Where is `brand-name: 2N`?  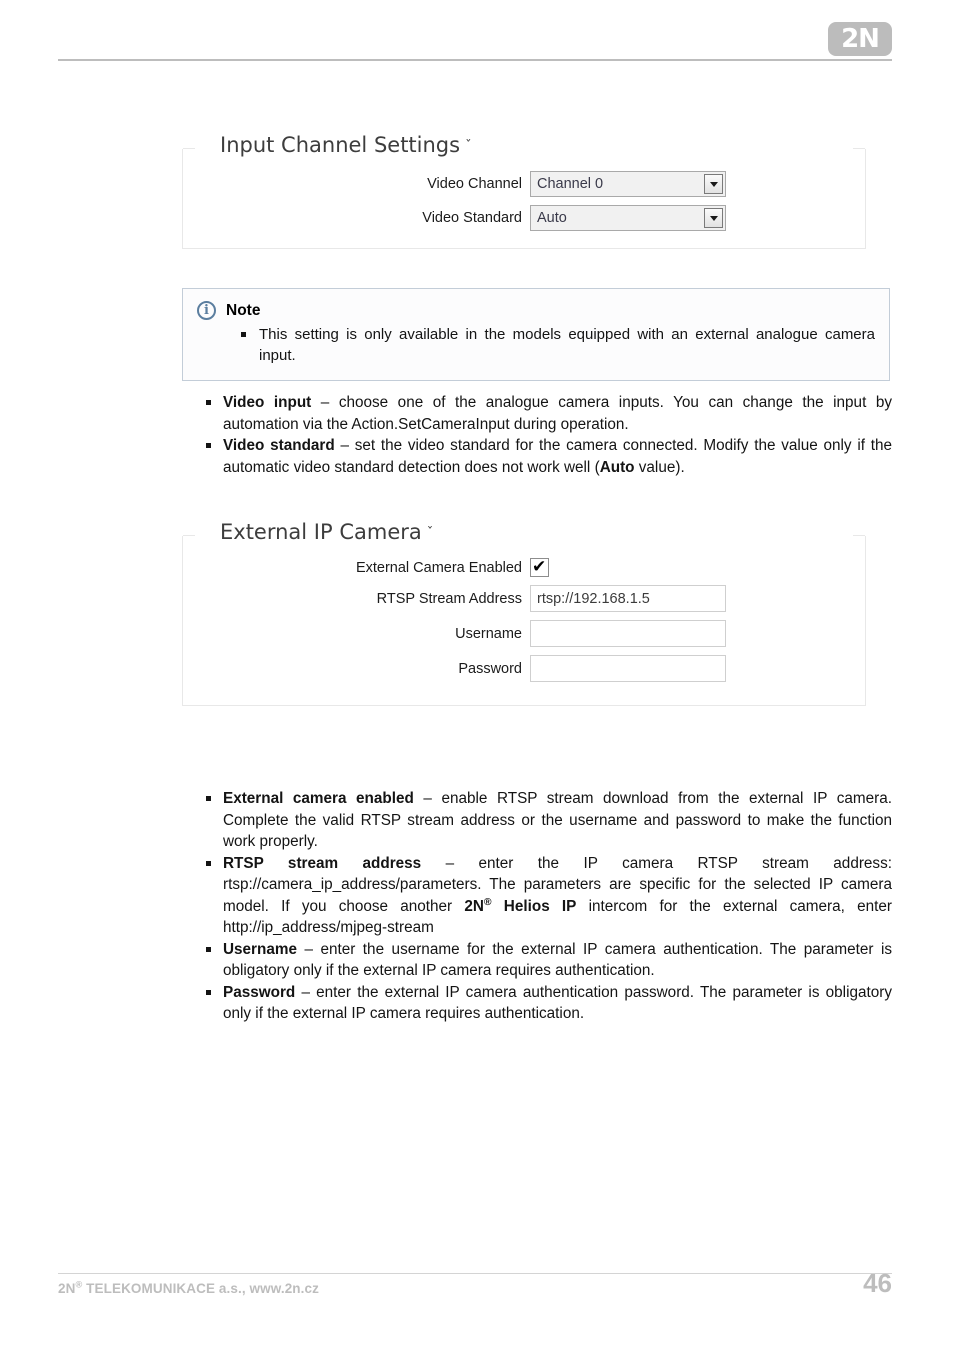
brand-name: 2N is located at coordinates (474, 906).